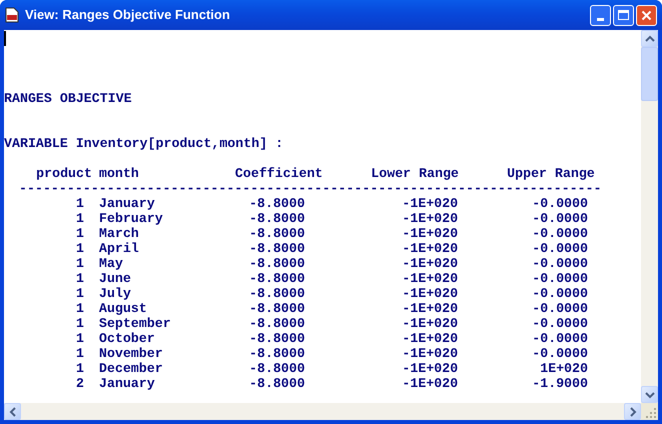  What do you see at coordinates (115, 293) in the screenshot?
I see `table-cell-text: July` at bounding box center [115, 293].